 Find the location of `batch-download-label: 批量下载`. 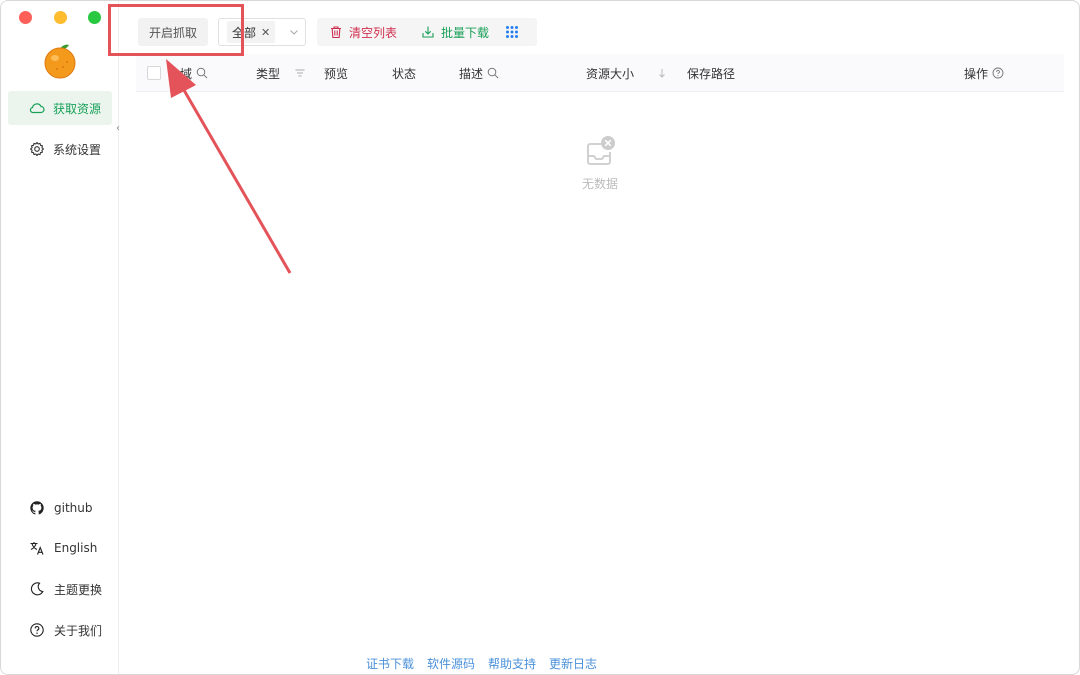

batch-download-label: 批量下载 is located at coordinates (465, 32).